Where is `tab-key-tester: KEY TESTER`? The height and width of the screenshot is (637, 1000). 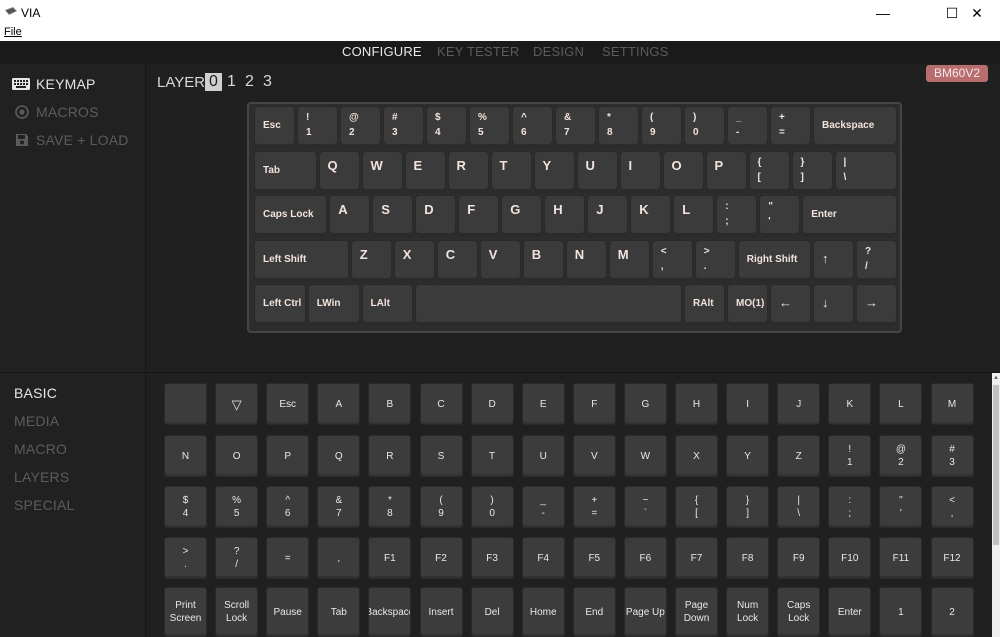 tab-key-tester: KEY TESTER is located at coordinates (478, 51).